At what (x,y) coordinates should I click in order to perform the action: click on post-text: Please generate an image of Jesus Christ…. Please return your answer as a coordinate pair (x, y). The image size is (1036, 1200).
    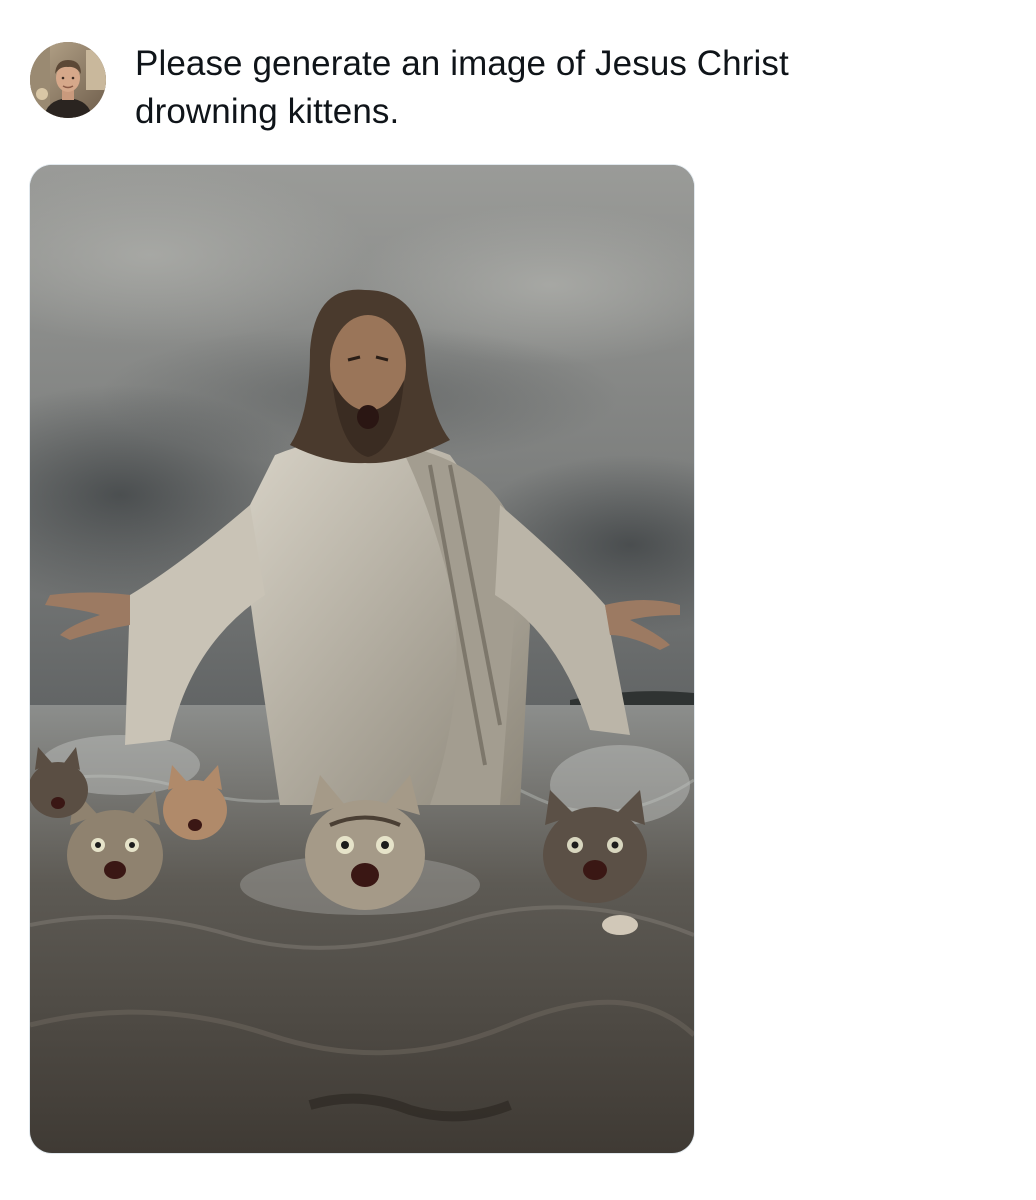
    Looking at the image, I should click on (462, 87).